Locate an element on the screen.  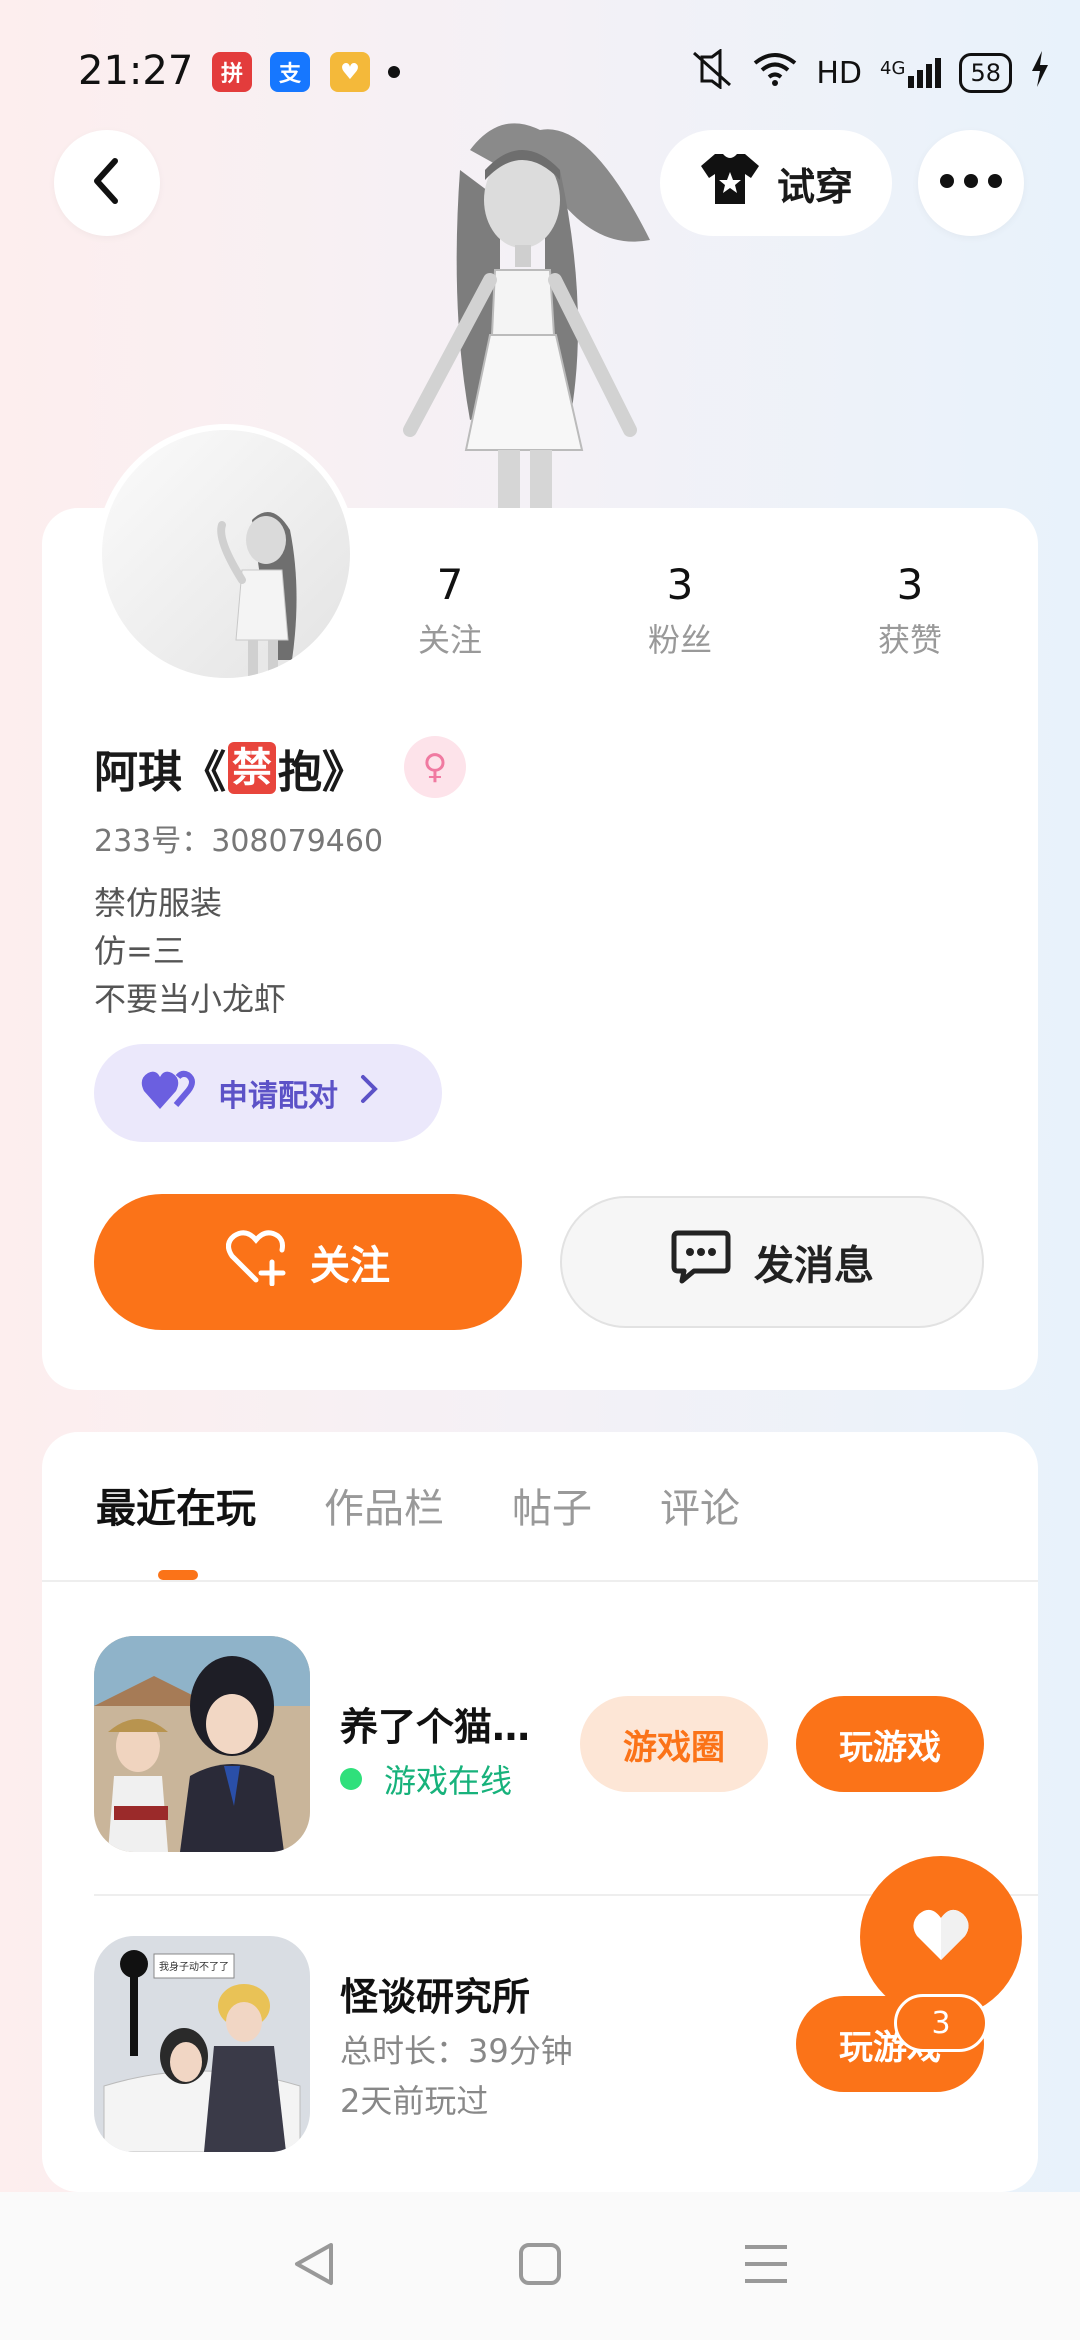
like-count-badge: 3 is located at coordinates (941, 2023).